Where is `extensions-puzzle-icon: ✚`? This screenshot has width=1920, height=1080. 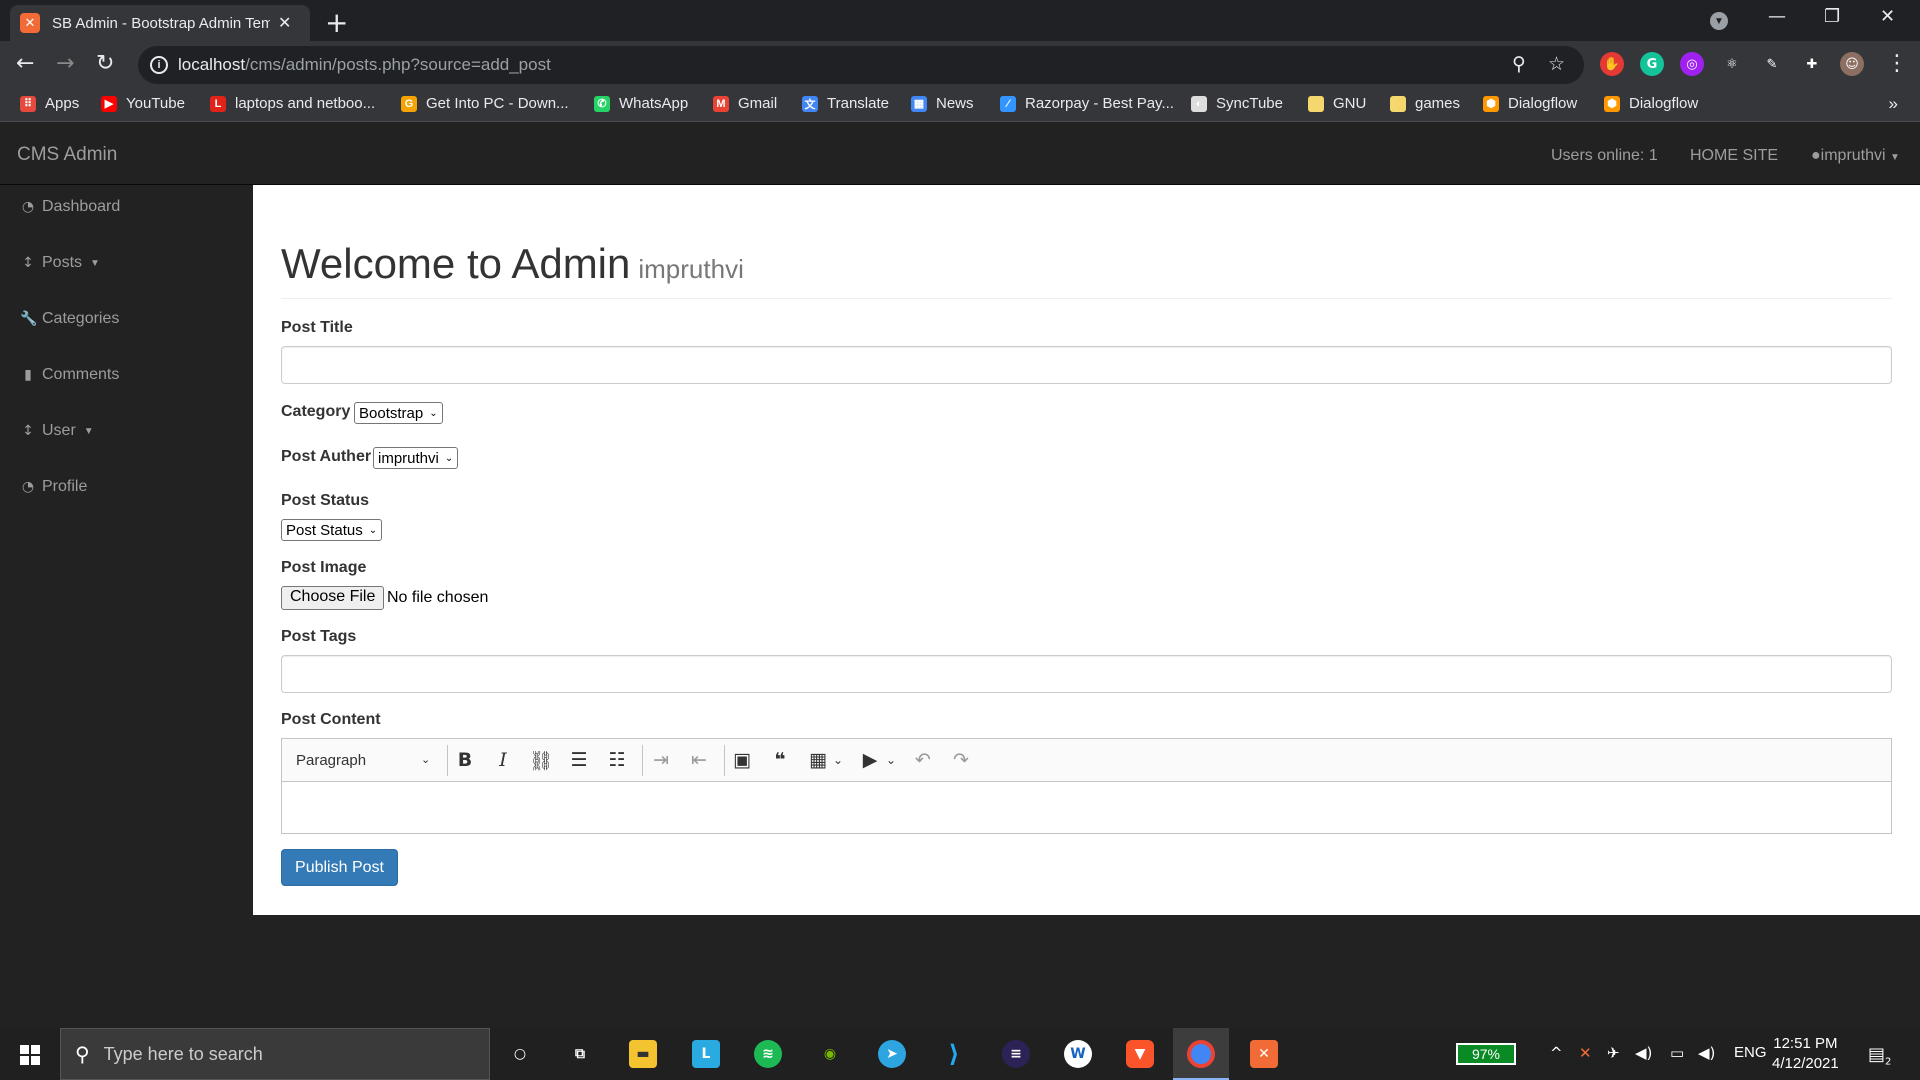 extensions-puzzle-icon: ✚ is located at coordinates (1812, 64).